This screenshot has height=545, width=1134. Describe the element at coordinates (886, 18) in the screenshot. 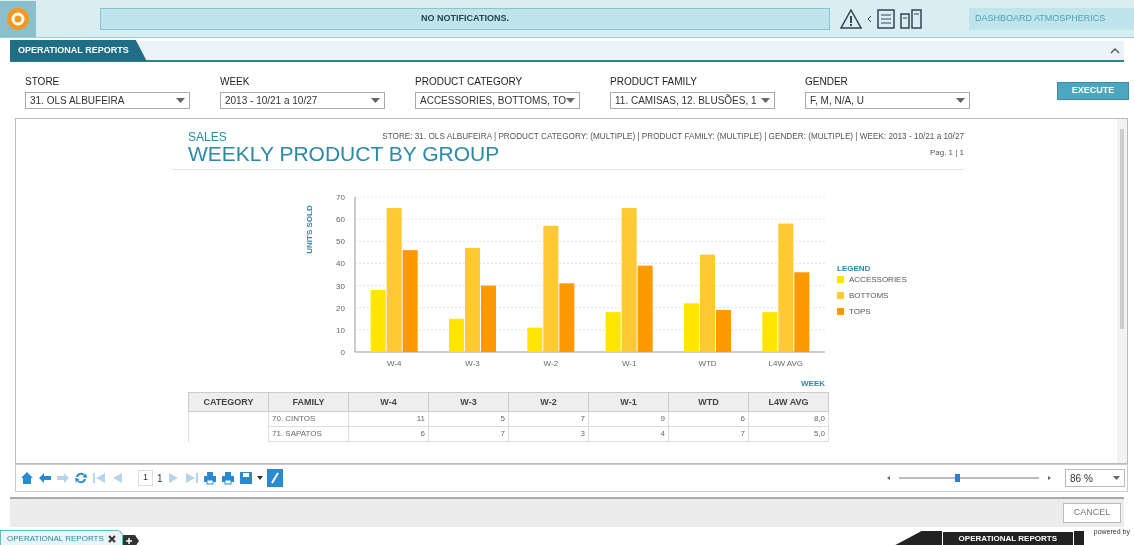

I see `document-icon` at that location.